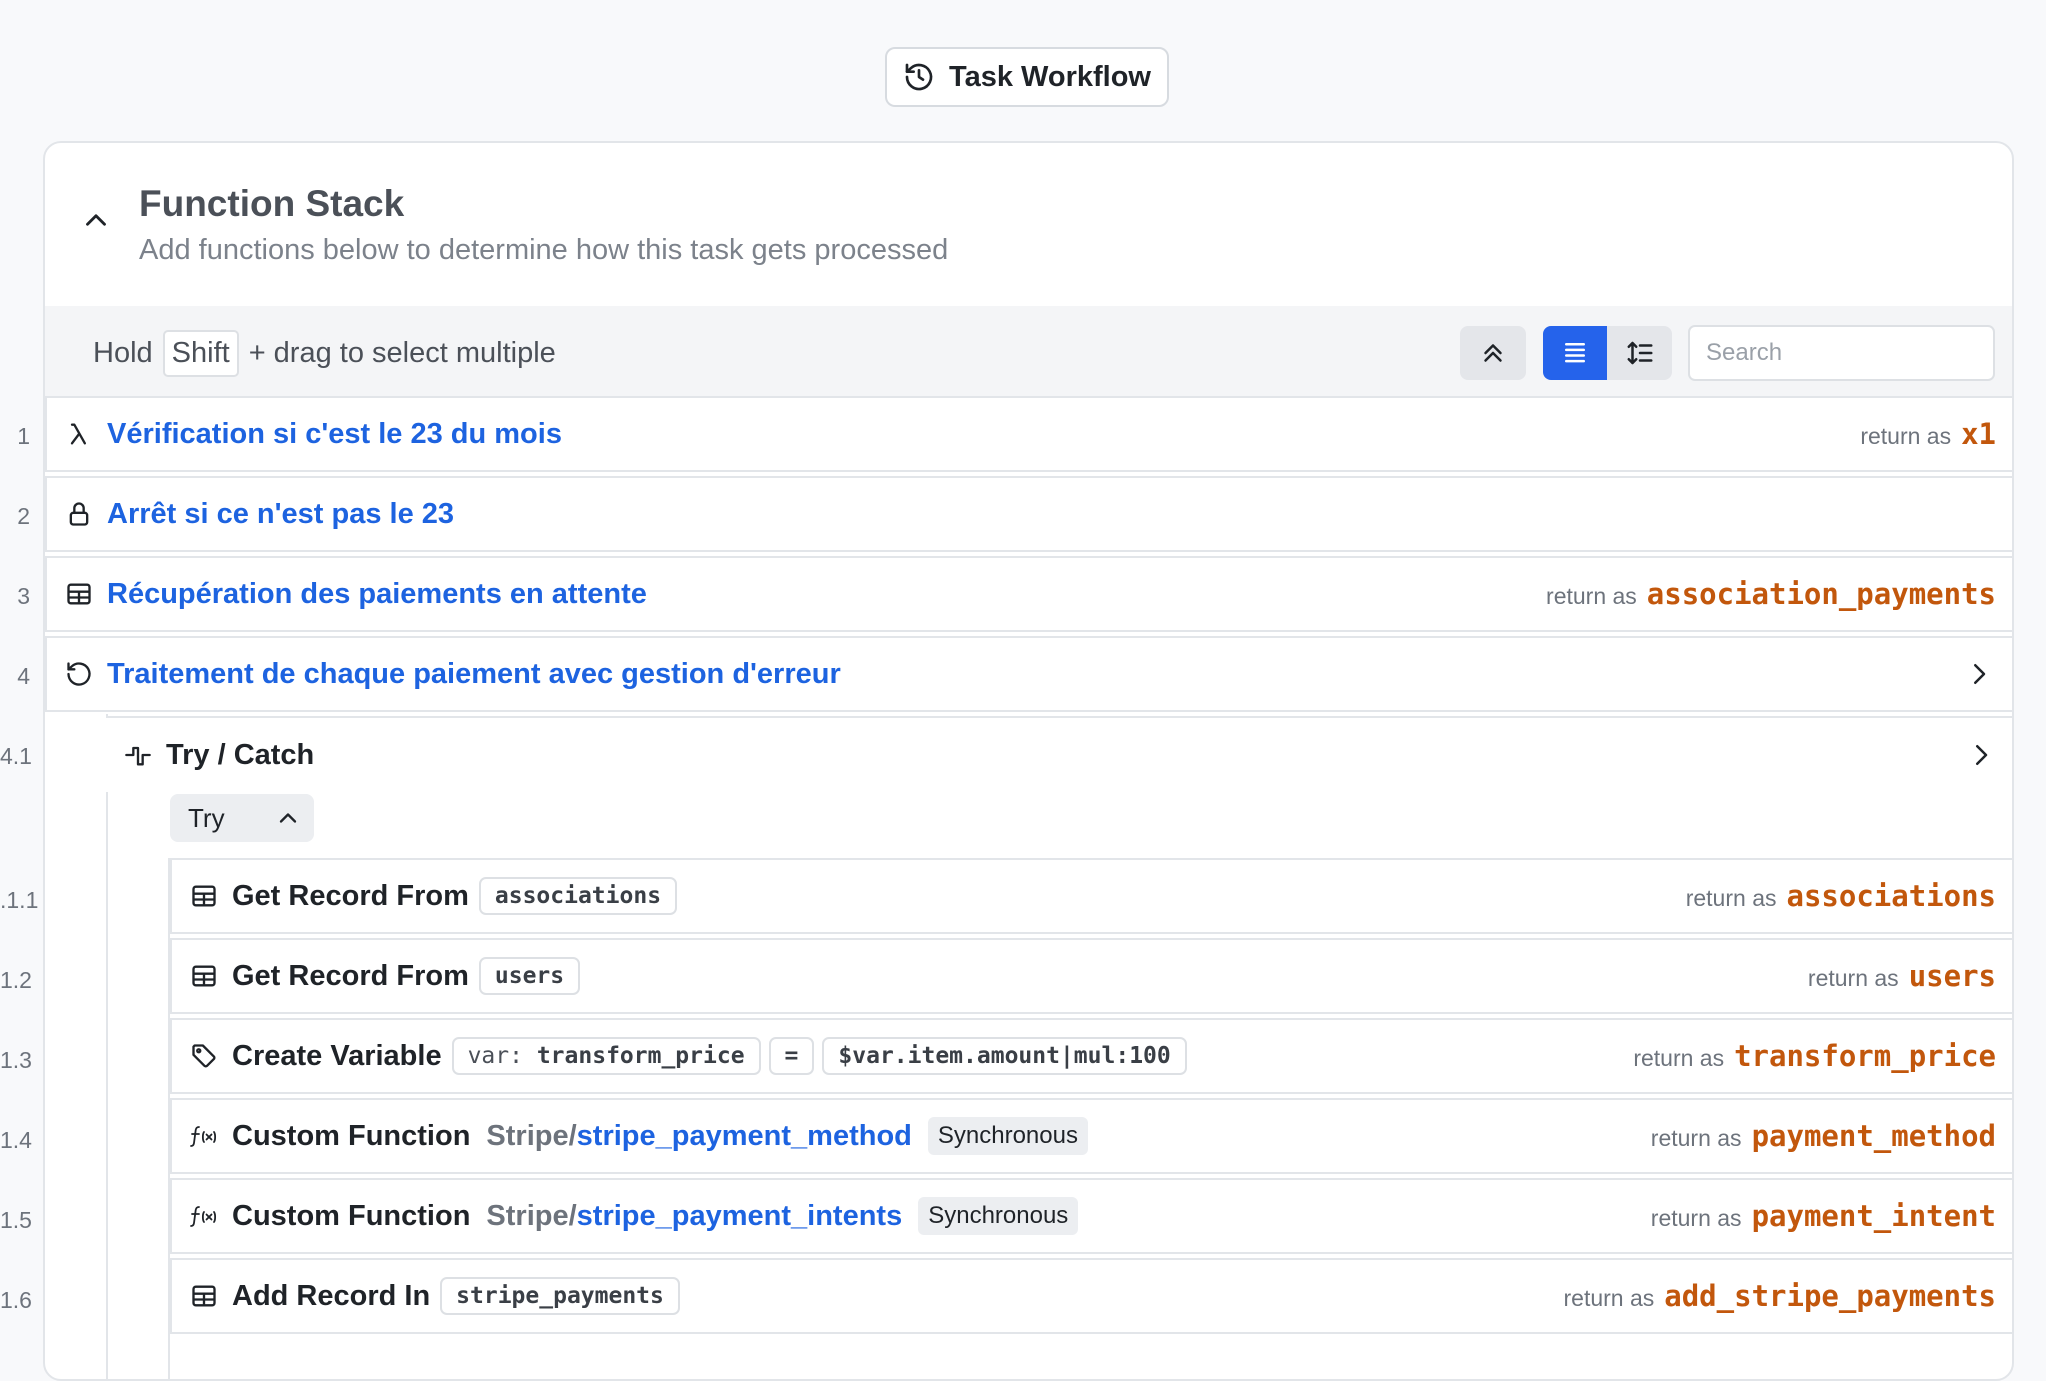 The width and height of the screenshot is (2046, 1381). Describe the element at coordinates (79, 514) in the screenshot. I see `lock-icon` at that location.